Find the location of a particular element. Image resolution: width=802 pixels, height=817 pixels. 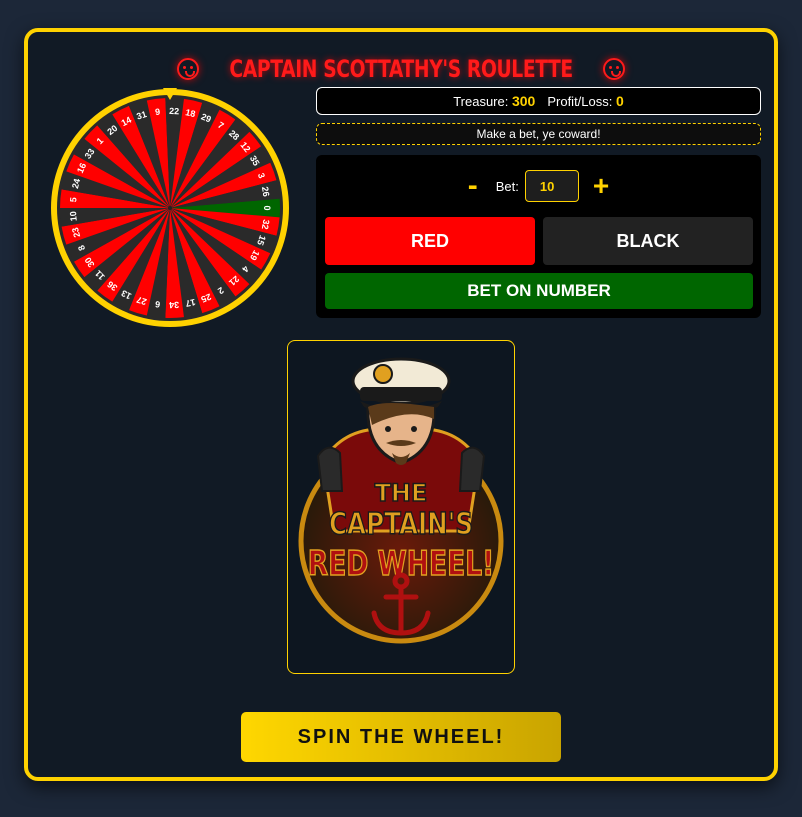

bet-label: Bet: is located at coordinates (507, 186).